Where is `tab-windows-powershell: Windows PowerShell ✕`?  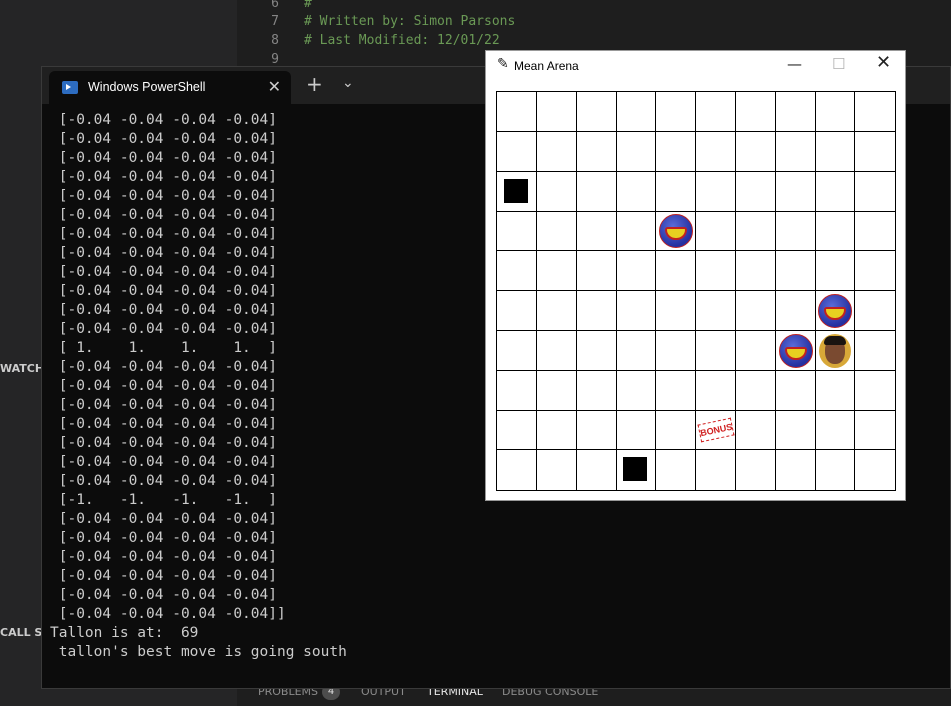
tab-windows-powershell: Windows PowerShell ✕ is located at coordinates (170, 87).